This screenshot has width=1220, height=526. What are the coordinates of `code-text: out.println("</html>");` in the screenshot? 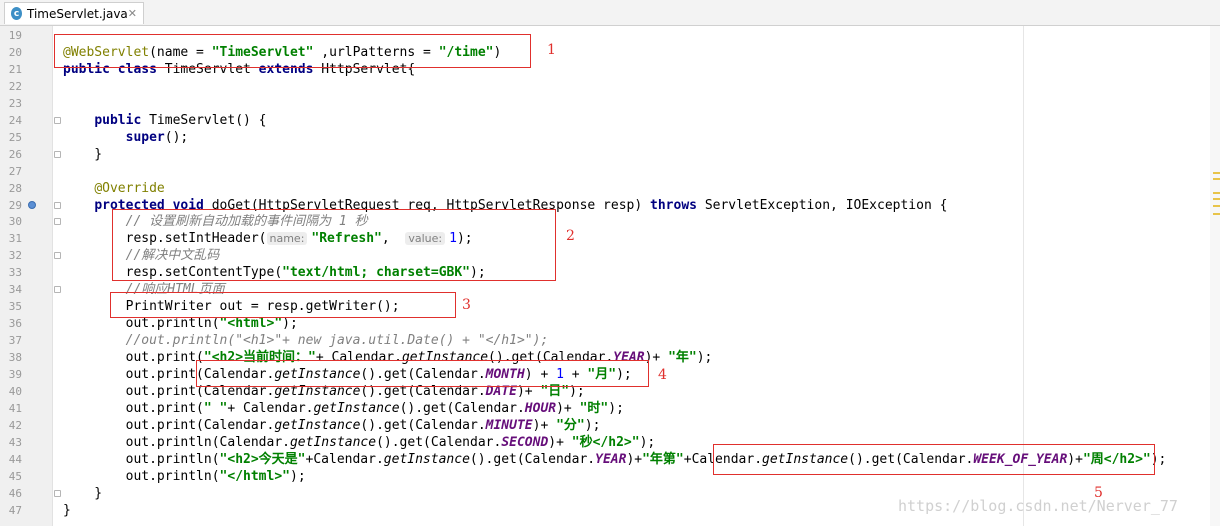 It's located at (184, 476).